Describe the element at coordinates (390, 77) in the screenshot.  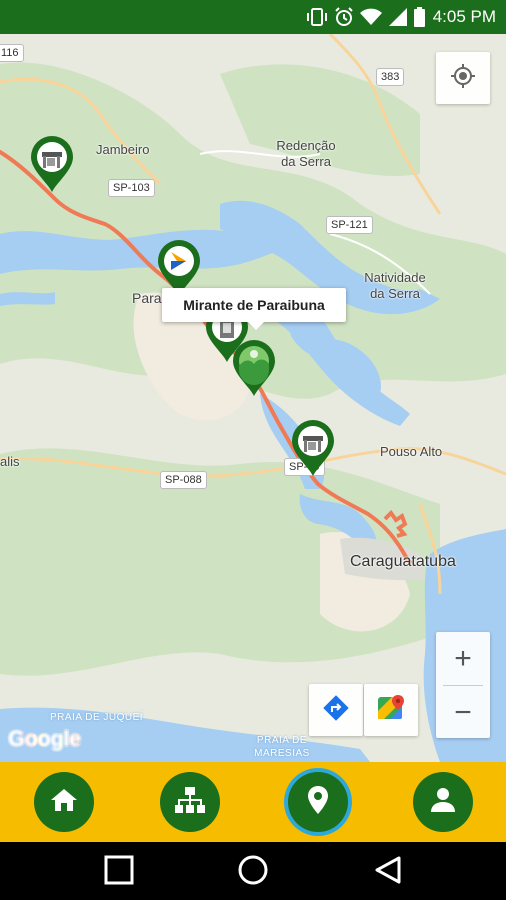
I see `road-shield-383: 383` at that location.